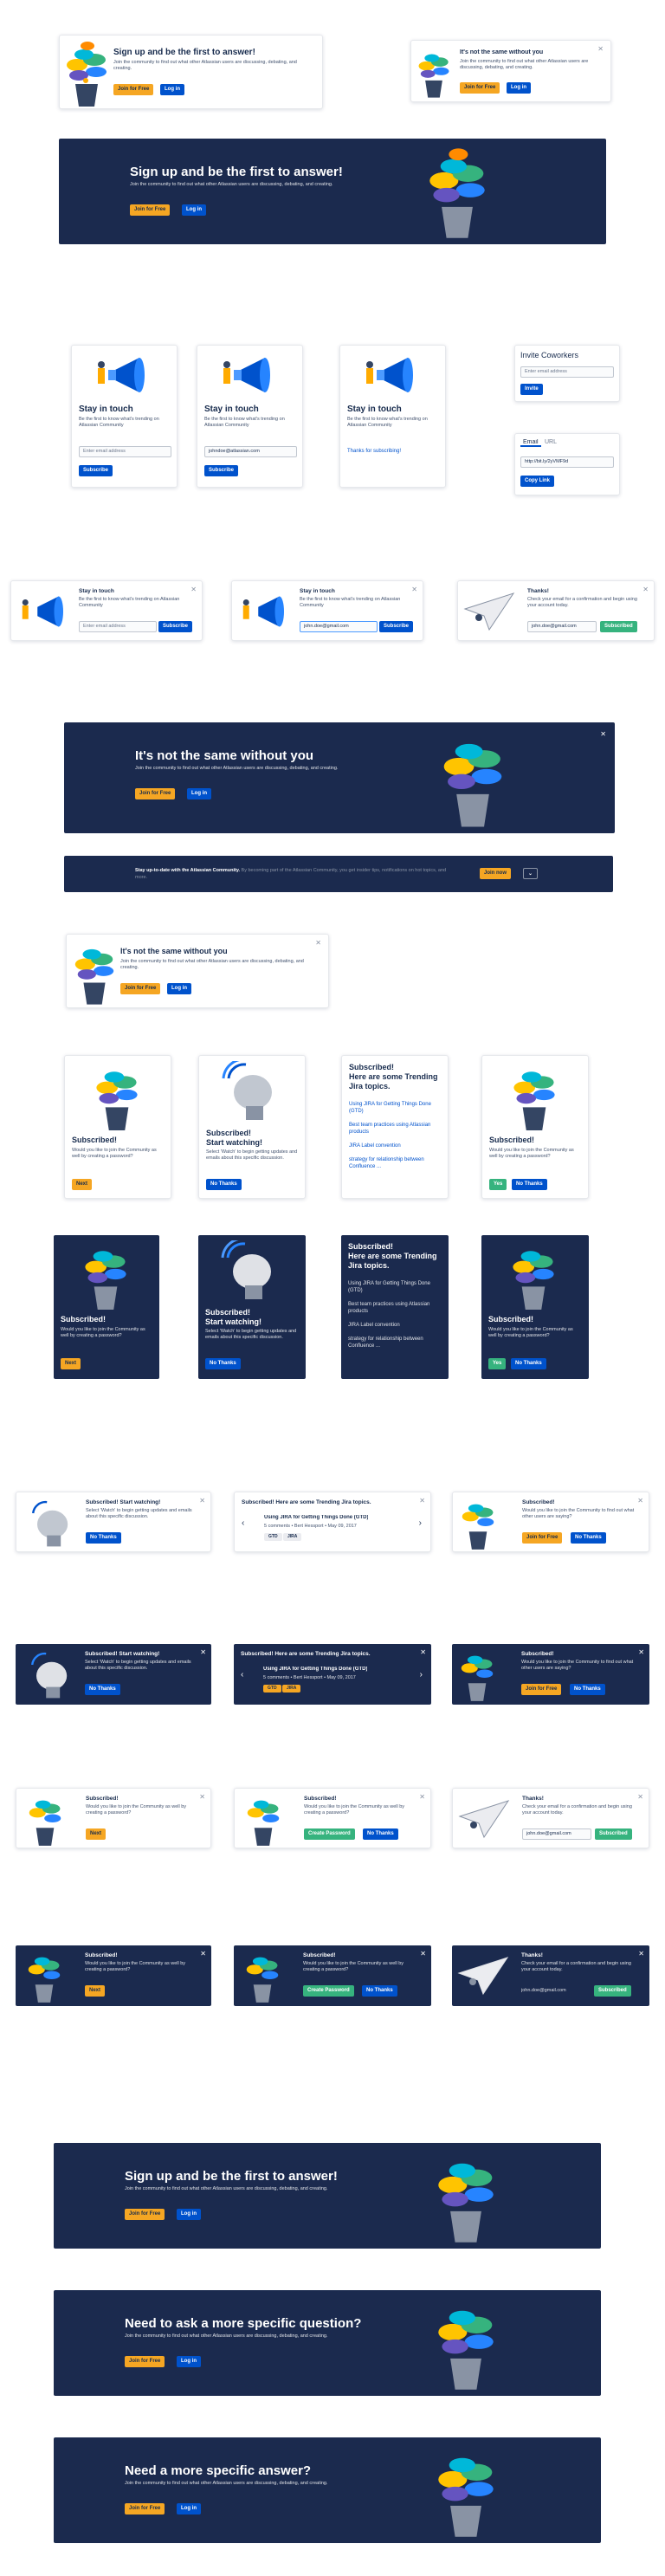  Describe the element at coordinates (537, 482) in the screenshot. I see `copy-link-button: Copy Link` at that location.